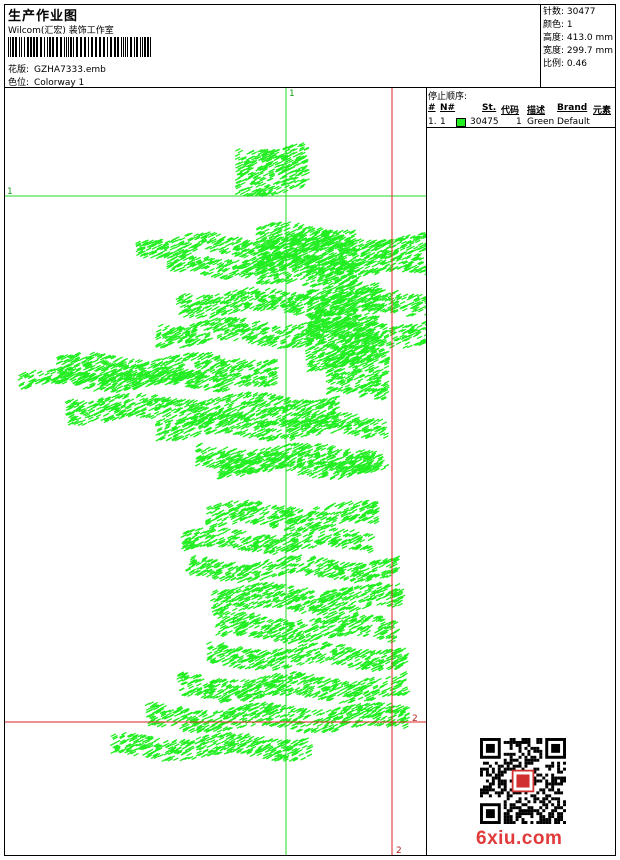 This screenshot has height=860, width=620. Describe the element at coordinates (569, 12) in the screenshot. I see `stitch-count: 针数: 30477` at that location.